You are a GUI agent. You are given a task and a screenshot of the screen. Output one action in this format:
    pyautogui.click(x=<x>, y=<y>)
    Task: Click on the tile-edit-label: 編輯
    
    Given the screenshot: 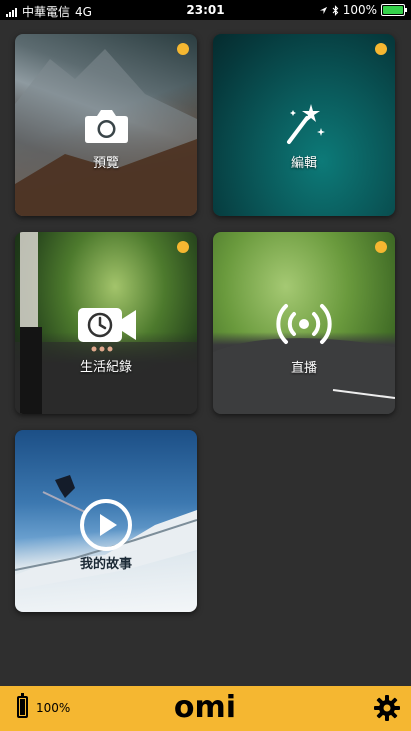 What is the action you would take?
    pyautogui.click(x=303, y=163)
    